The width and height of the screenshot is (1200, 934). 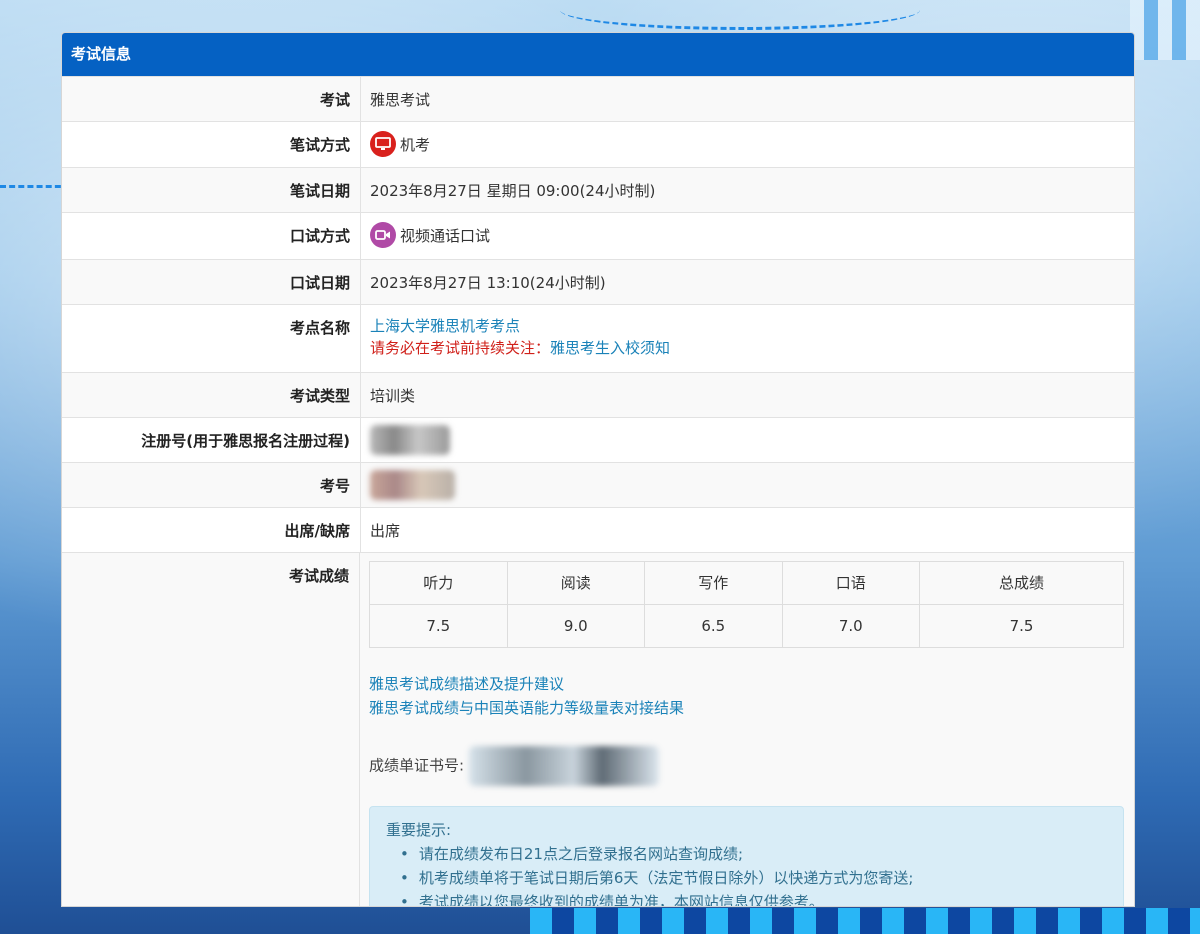 I want to click on row-label: 口试方式, so click(x=211, y=236).